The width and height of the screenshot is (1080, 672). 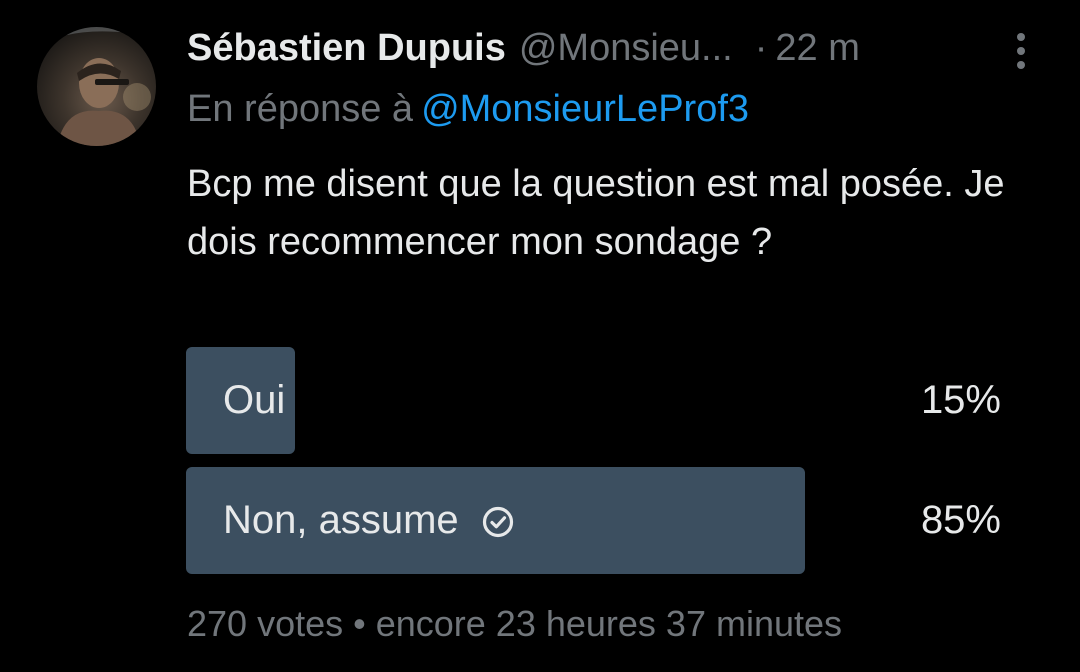 What do you see at coordinates (265, 623) in the screenshot?
I see `poll-votes: 270 votes` at bounding box center [265, 623].